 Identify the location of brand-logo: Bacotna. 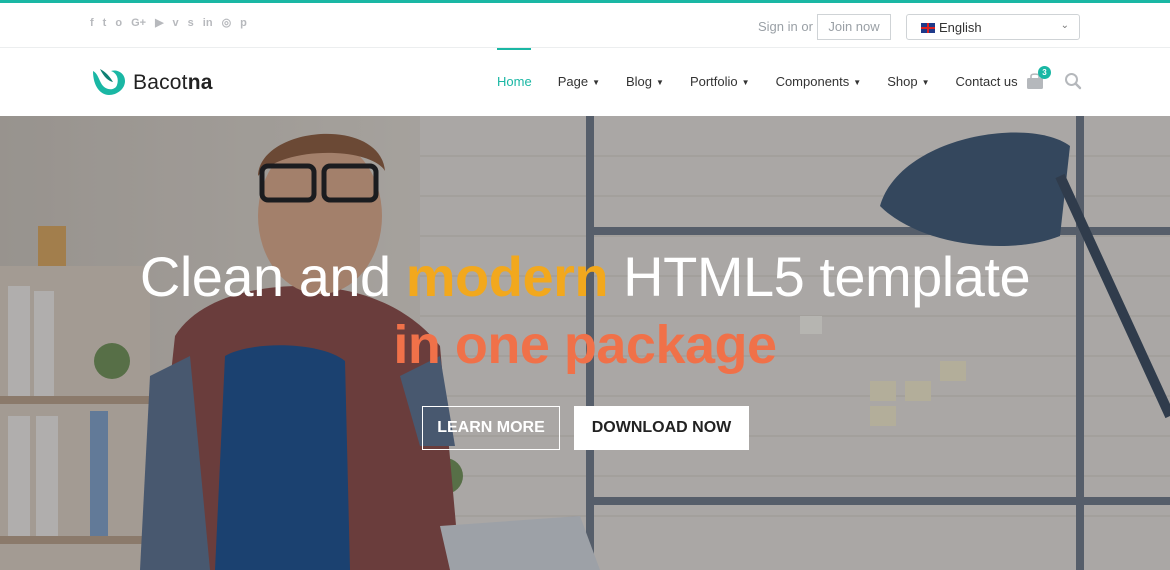
(152, 83).